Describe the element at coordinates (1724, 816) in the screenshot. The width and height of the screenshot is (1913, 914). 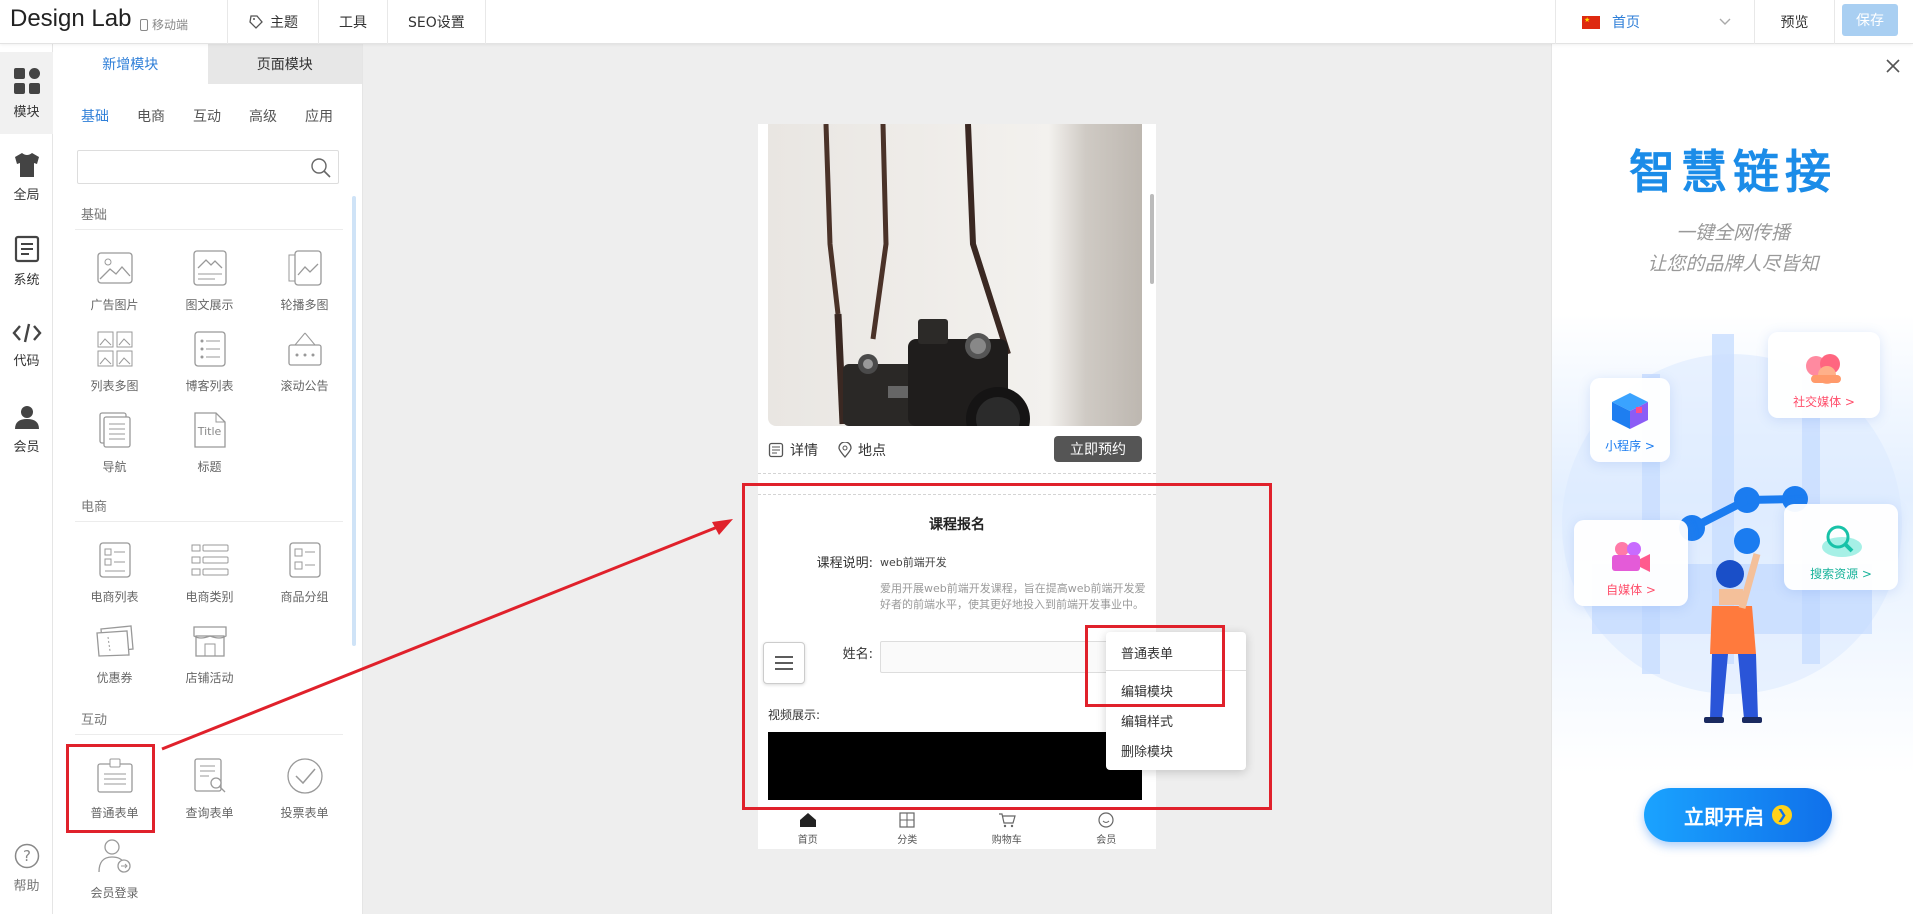
I see `start-now-label: 立即开启` at that location.